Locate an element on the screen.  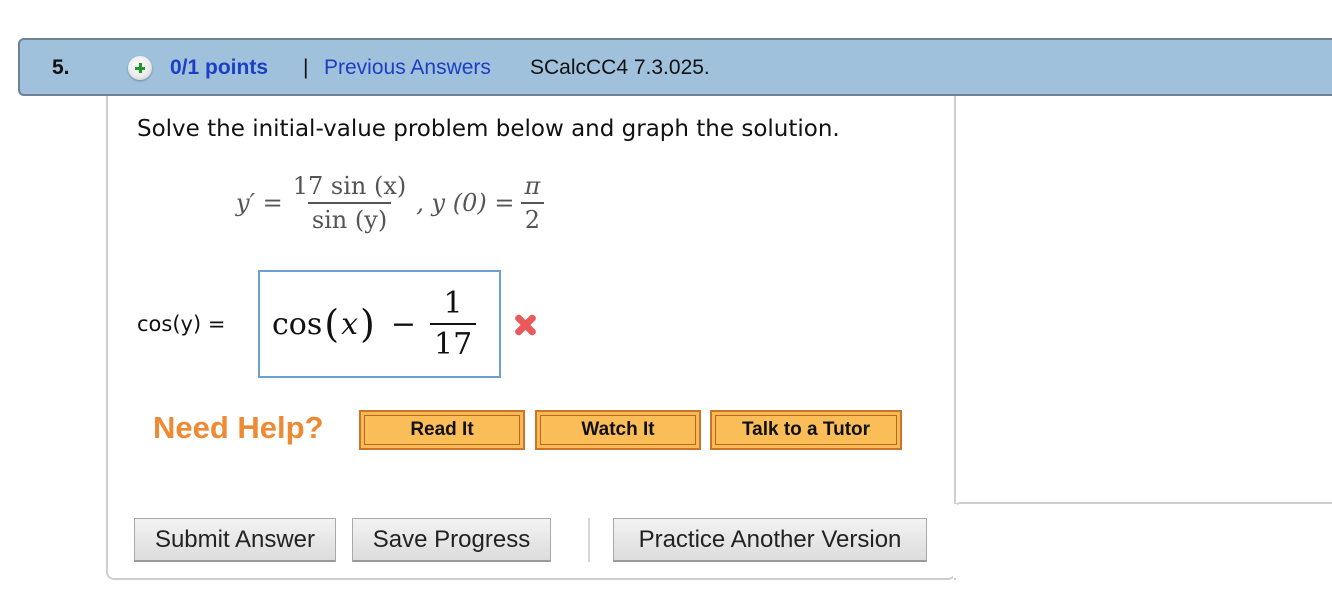
answer-frac-den: 17 is located at coordinates (453, 342).